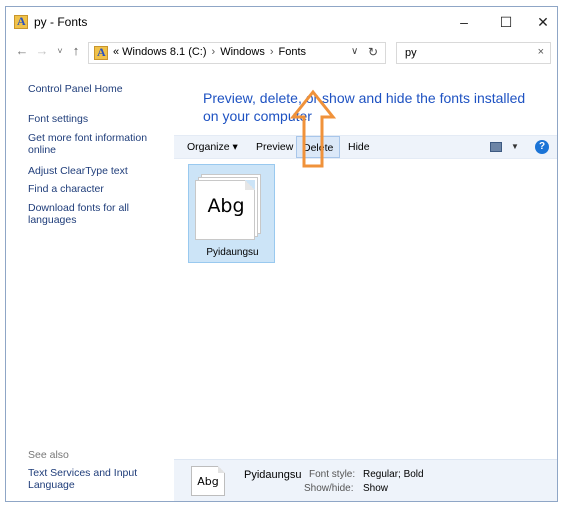 The height and width of the screenshot is (508, 563). What do you see at coordinates (411, 53) in the screenshot?
I see `search-input: py` at bounding box center [411, 53].